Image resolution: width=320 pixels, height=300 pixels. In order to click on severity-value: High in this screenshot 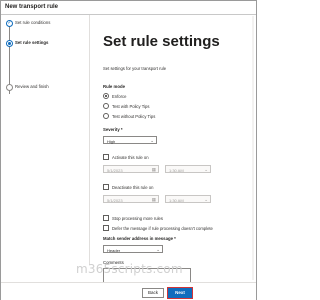, I will do `click(111, 141)`.